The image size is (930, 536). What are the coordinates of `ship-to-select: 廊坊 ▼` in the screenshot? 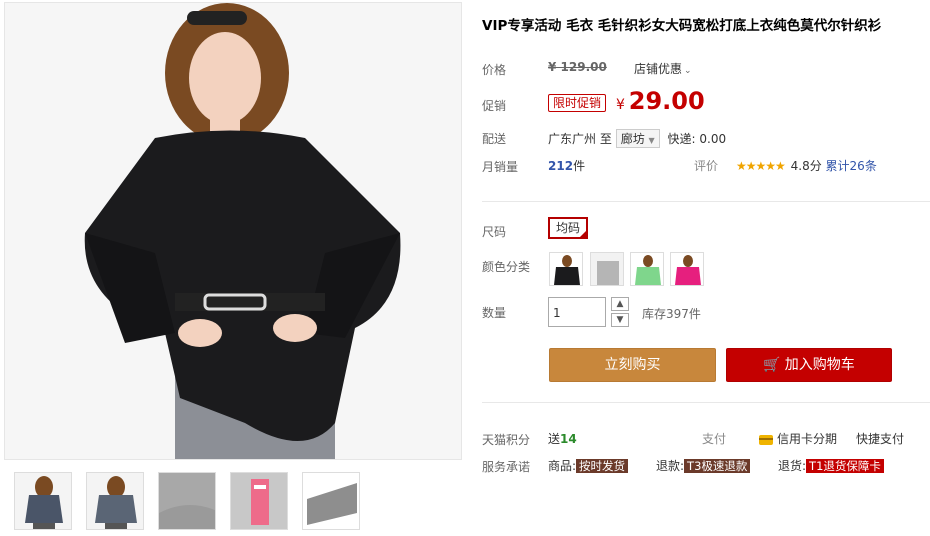 It's located at (637, 138).